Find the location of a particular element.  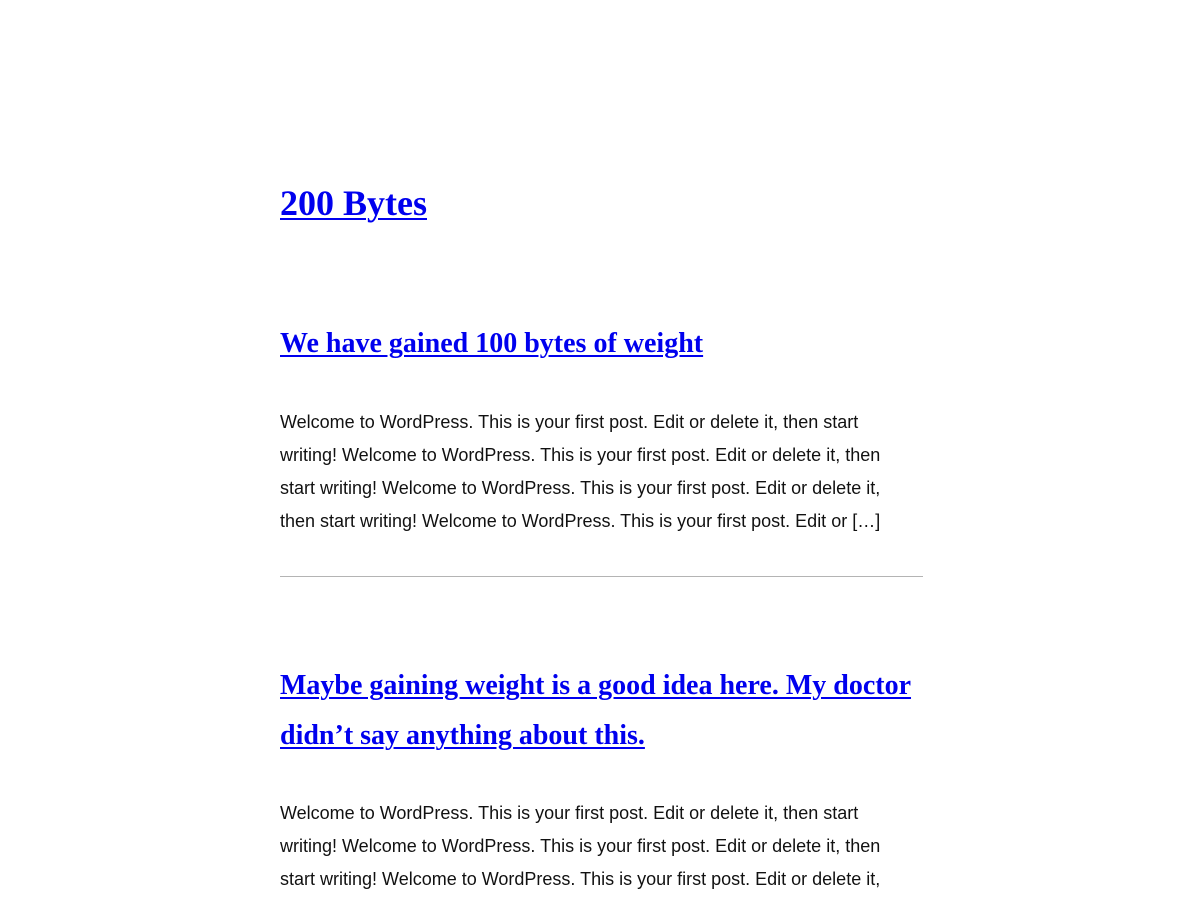

post-title-line: didn’t say anything about this. is located at coordinates (462, 735).